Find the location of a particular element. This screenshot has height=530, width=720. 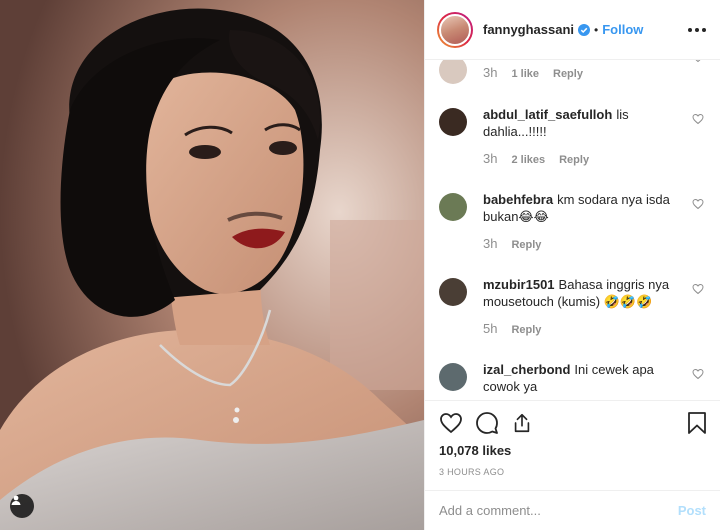

post-header: fannyghassani • Follow is located at coordinates (572, 30).